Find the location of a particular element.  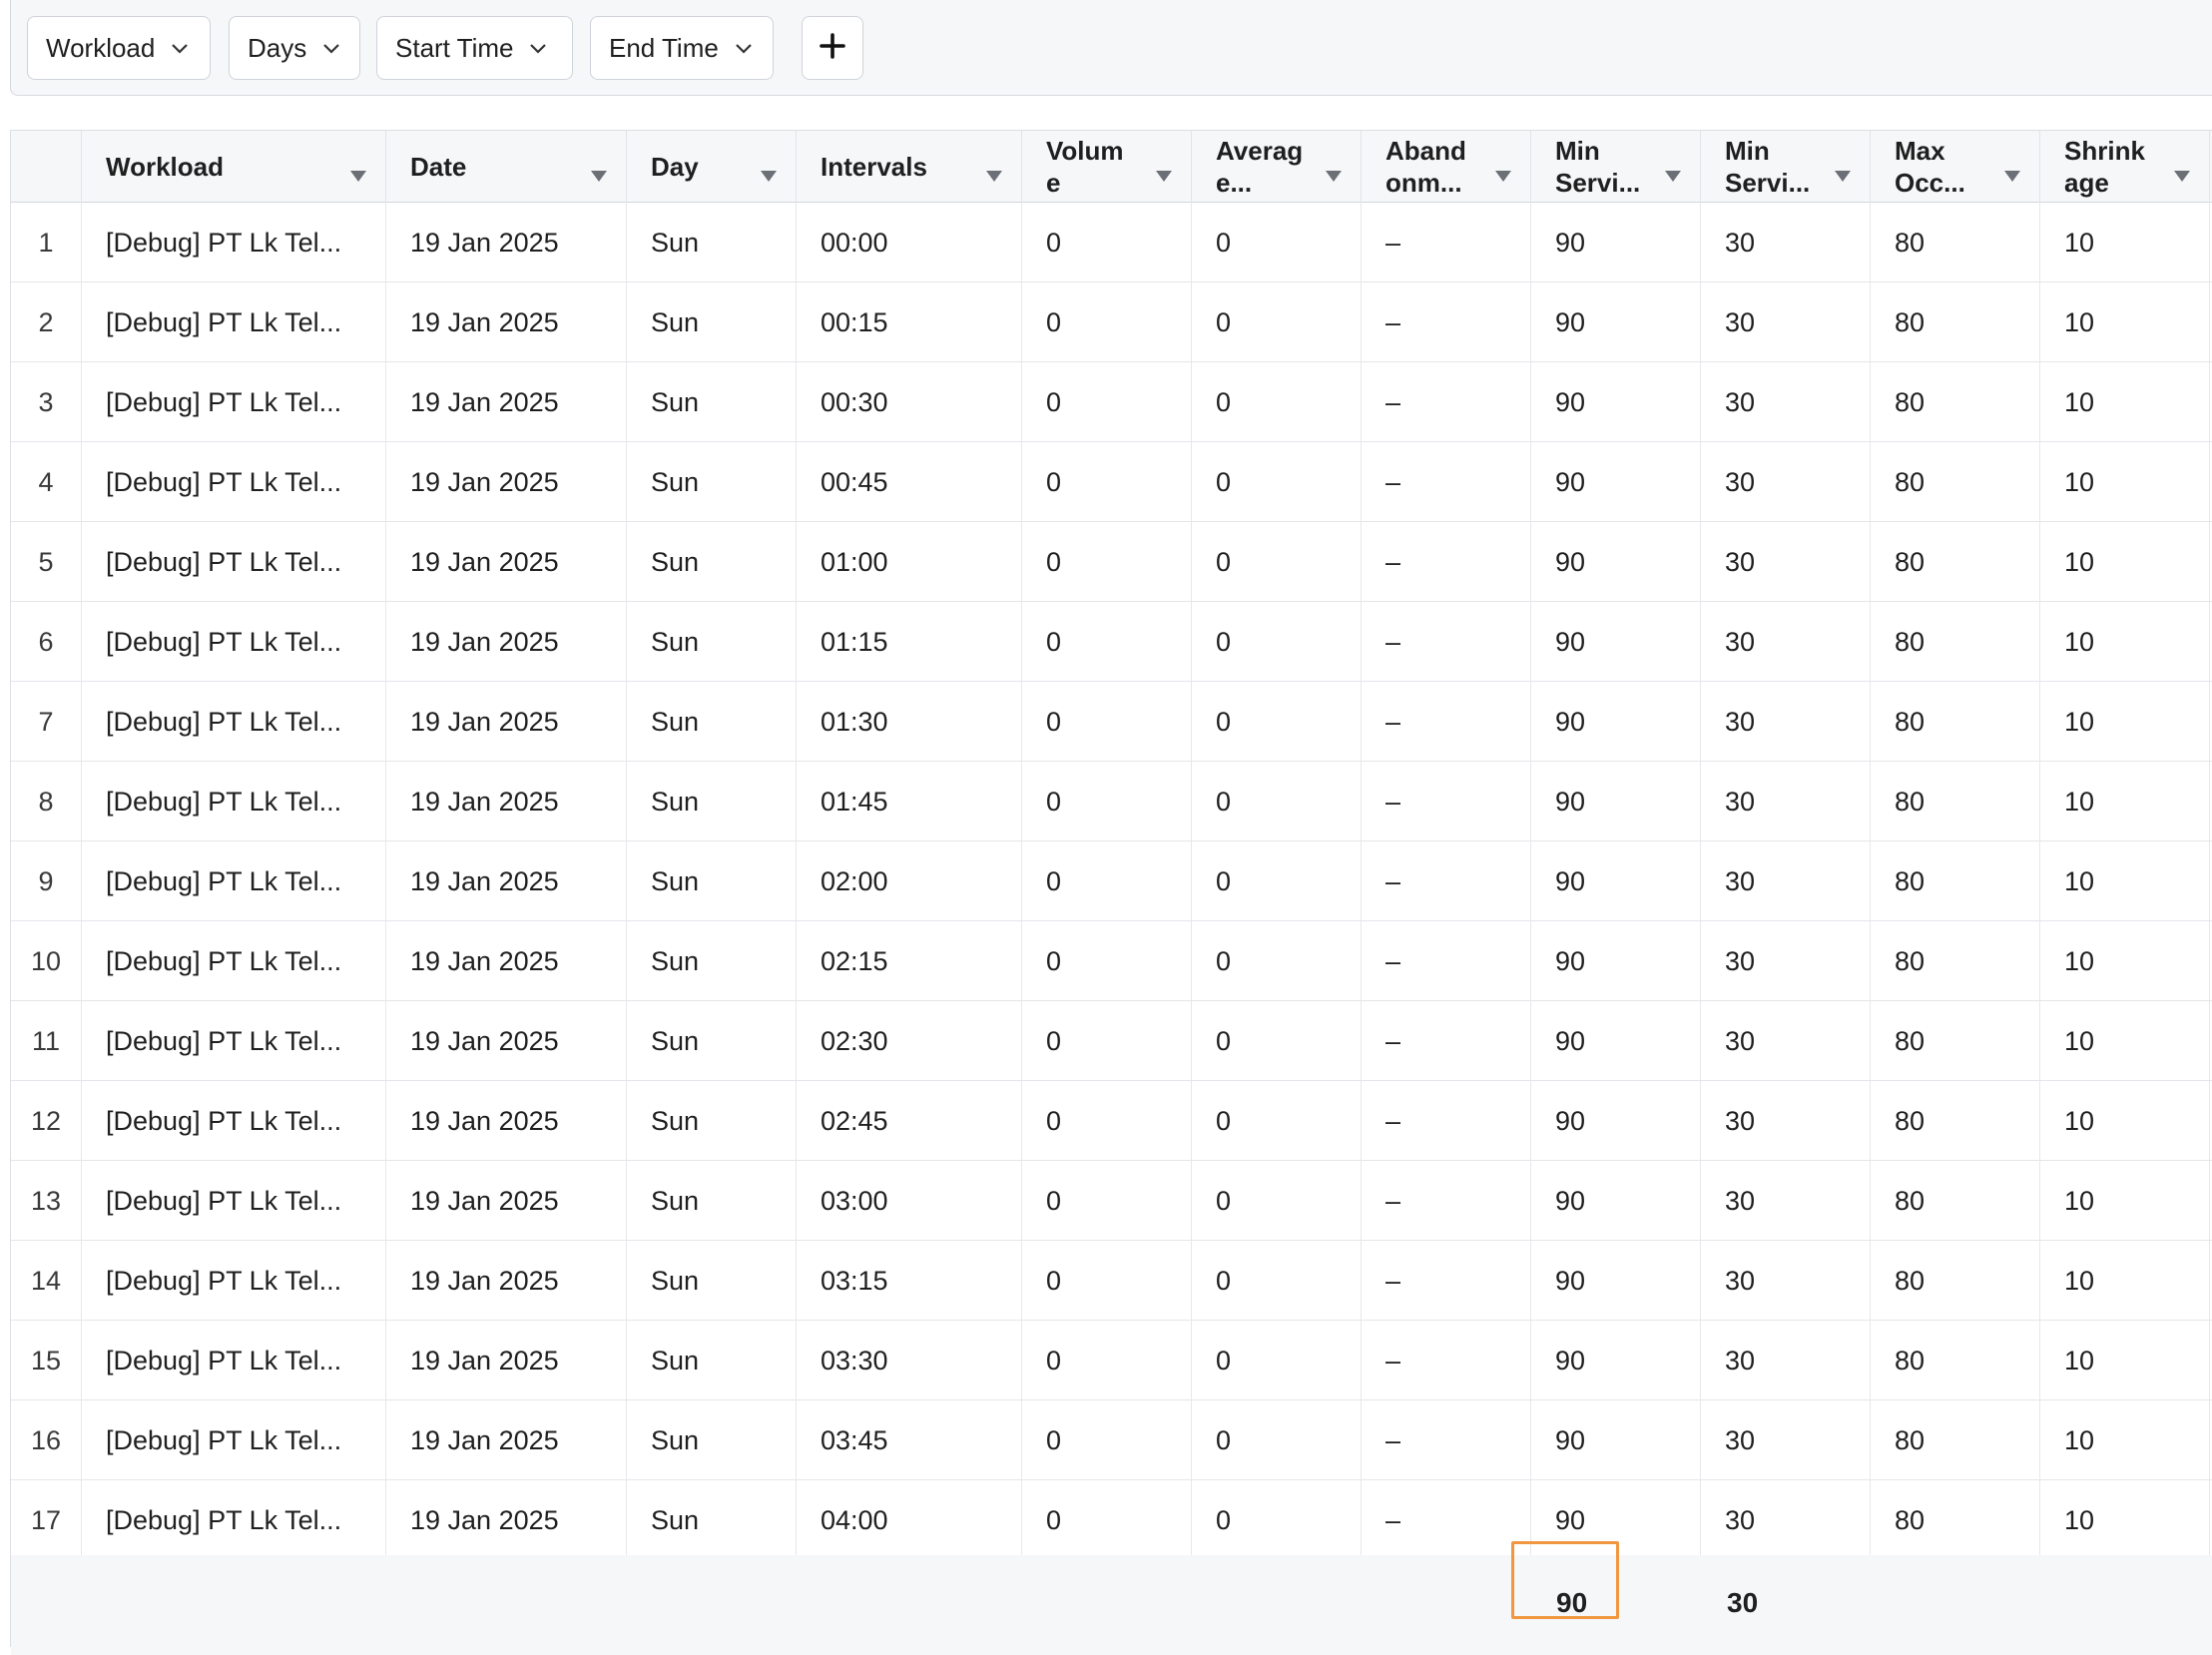

cell-intervals: 01:00 is located at coordinates (909, 562).